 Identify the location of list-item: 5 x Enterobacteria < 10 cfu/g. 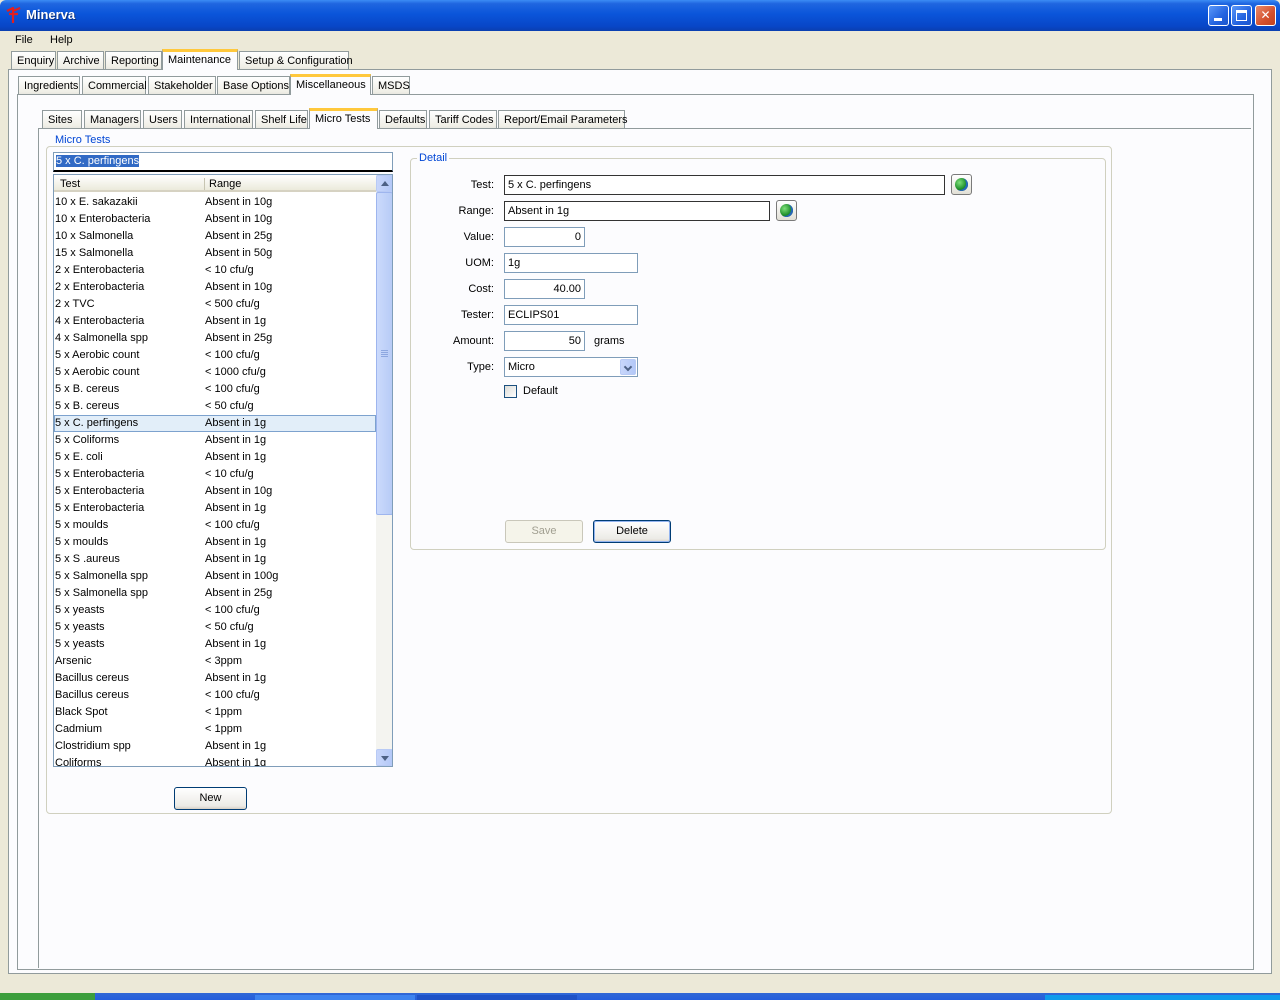
(215, 474).